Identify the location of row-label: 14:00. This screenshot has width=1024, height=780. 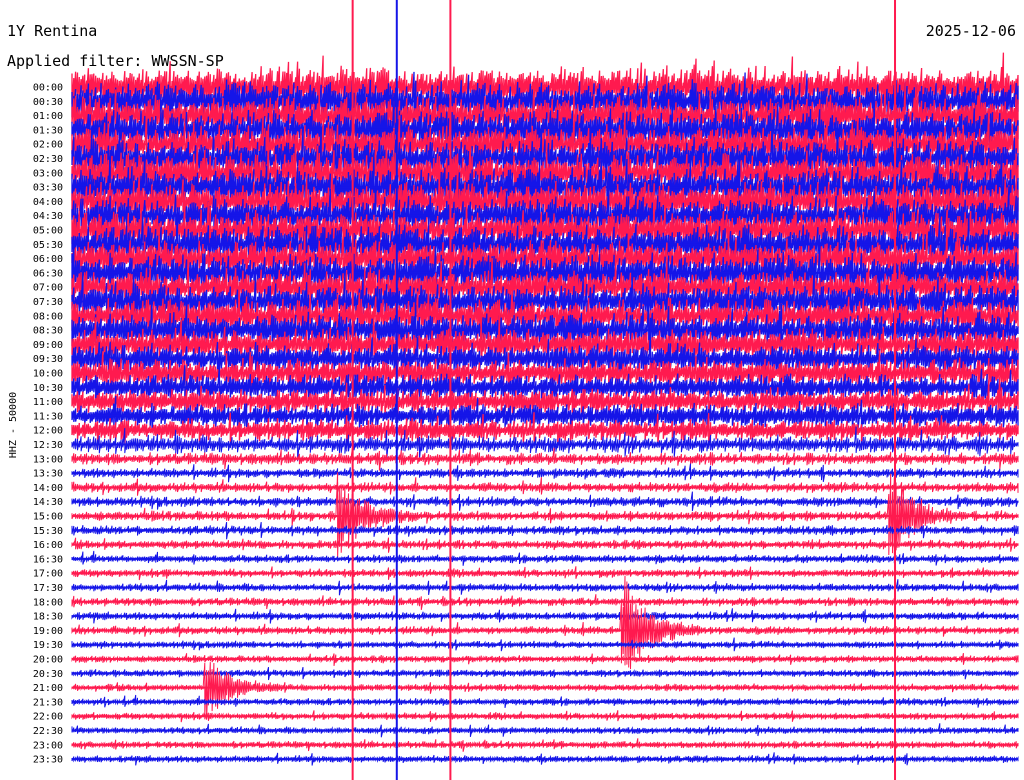
(48, 488).